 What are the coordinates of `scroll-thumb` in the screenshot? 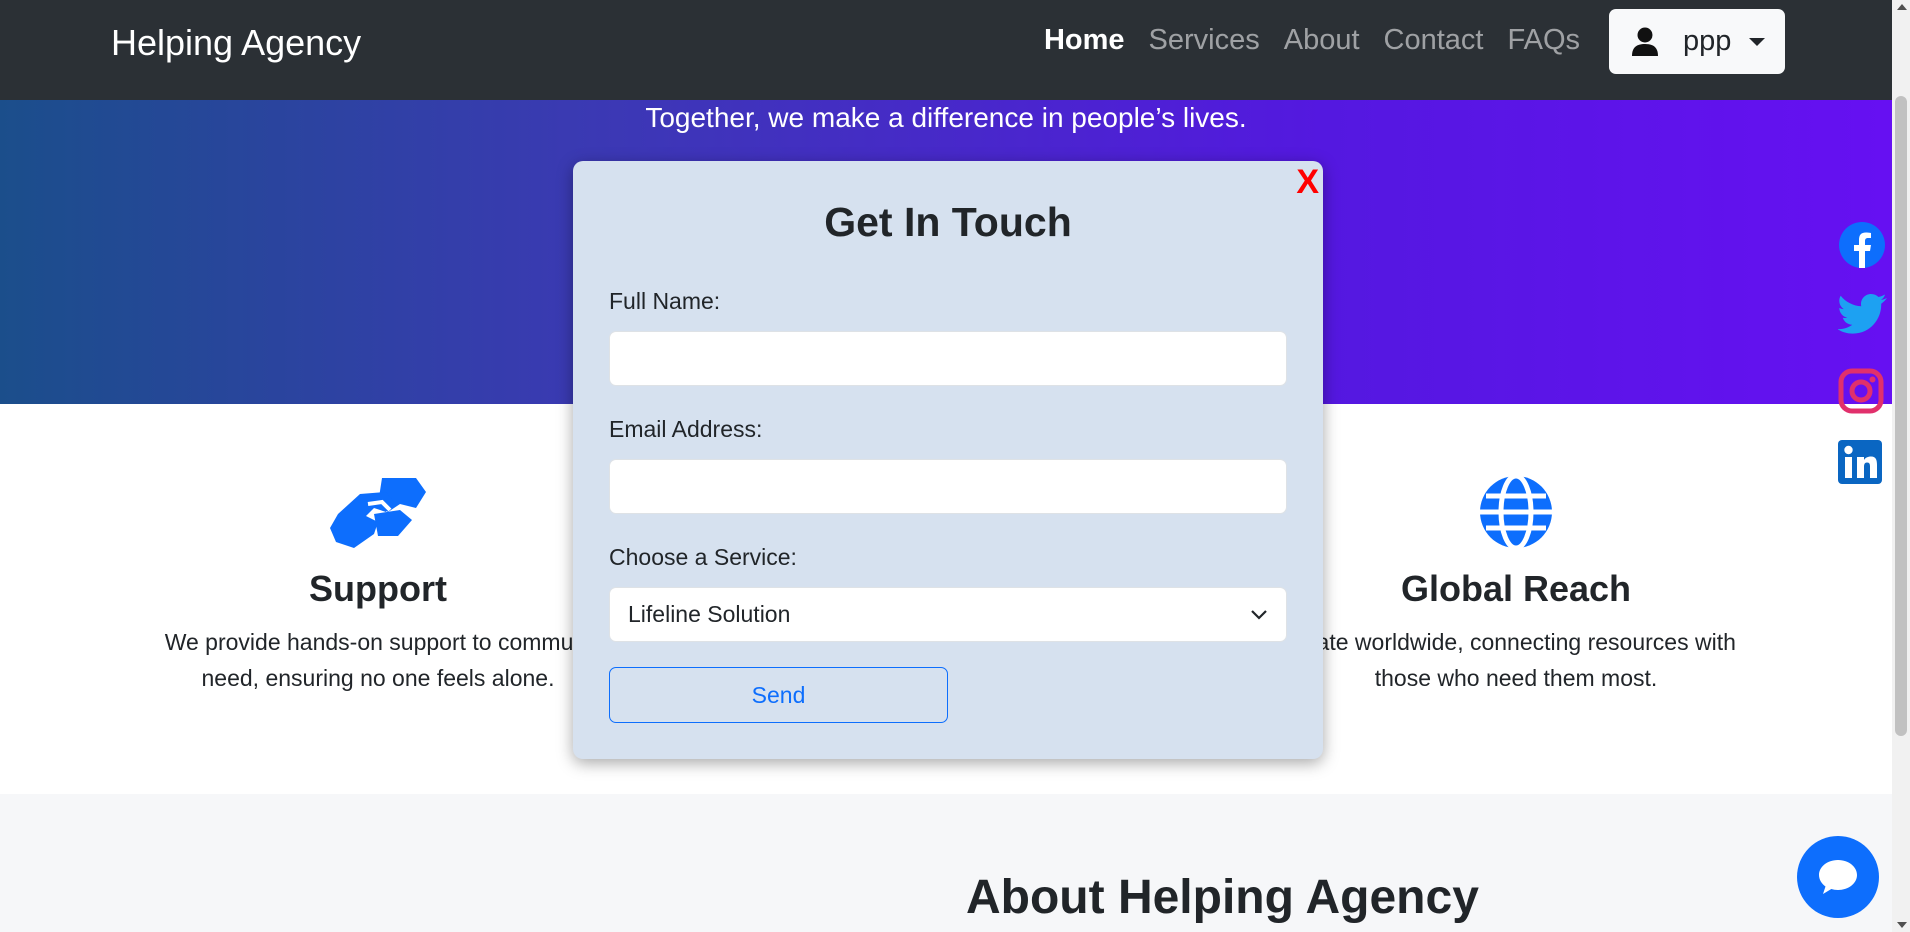 It's located at (1901, 416).